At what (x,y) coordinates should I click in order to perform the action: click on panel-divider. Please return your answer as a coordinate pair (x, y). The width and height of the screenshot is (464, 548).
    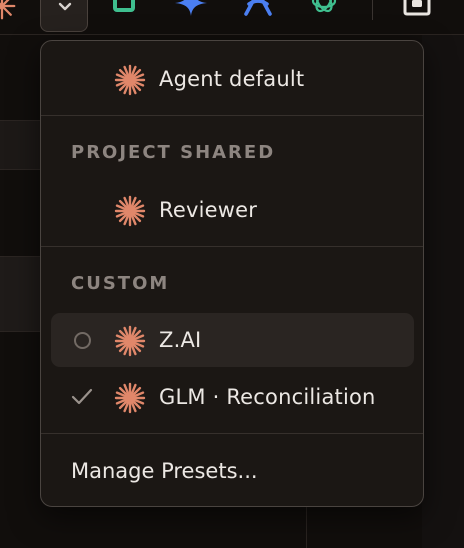
    Looking at the image, I should click on (306, 527).